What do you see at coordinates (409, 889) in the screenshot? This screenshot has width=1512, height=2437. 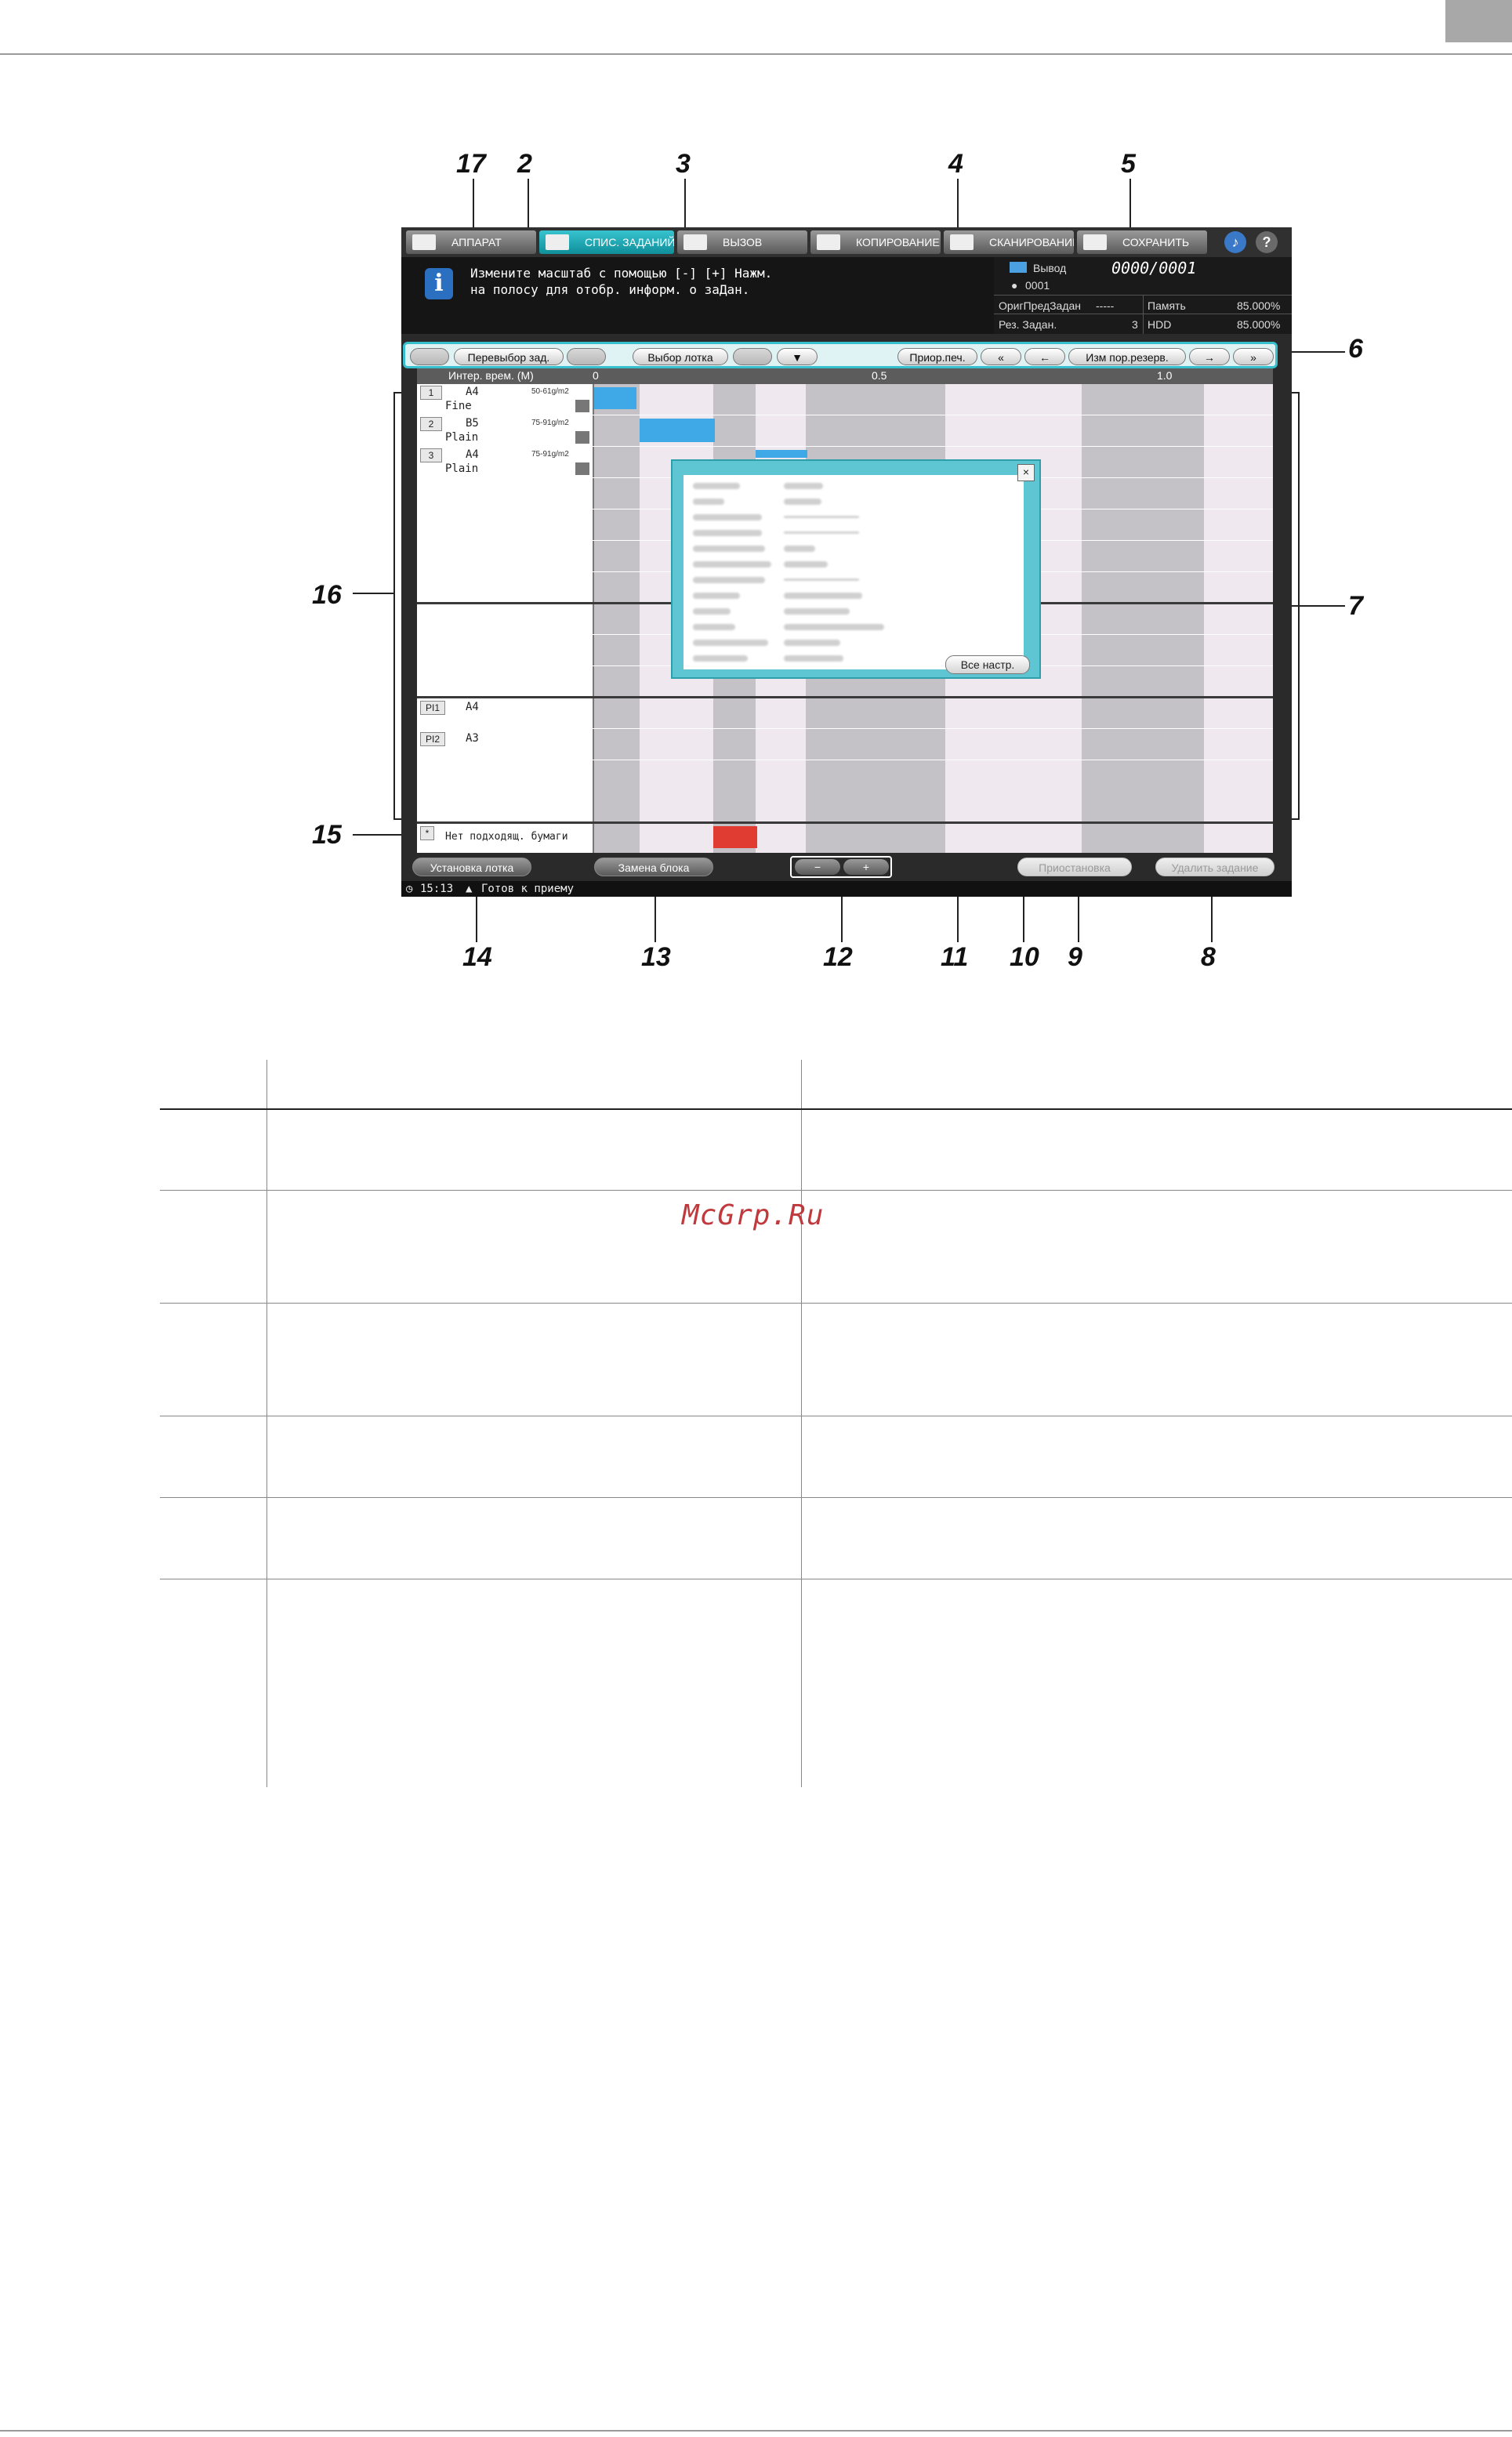 I see `clock-icon: ◷` at bounding box center [409, 889].